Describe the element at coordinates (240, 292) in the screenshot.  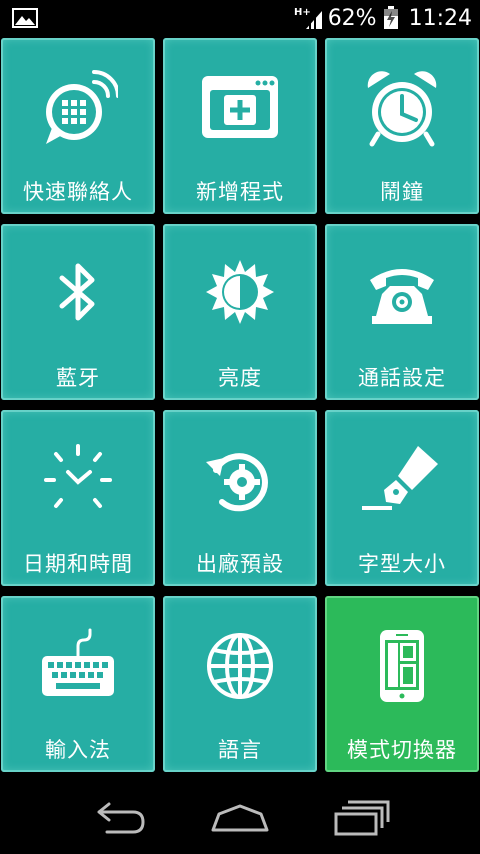
I see `brightness-icon` at that location.